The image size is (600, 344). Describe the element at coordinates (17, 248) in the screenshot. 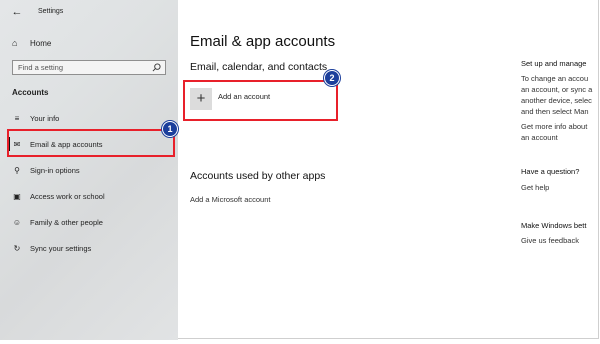

I see `sync-icon: ↻` at that location.